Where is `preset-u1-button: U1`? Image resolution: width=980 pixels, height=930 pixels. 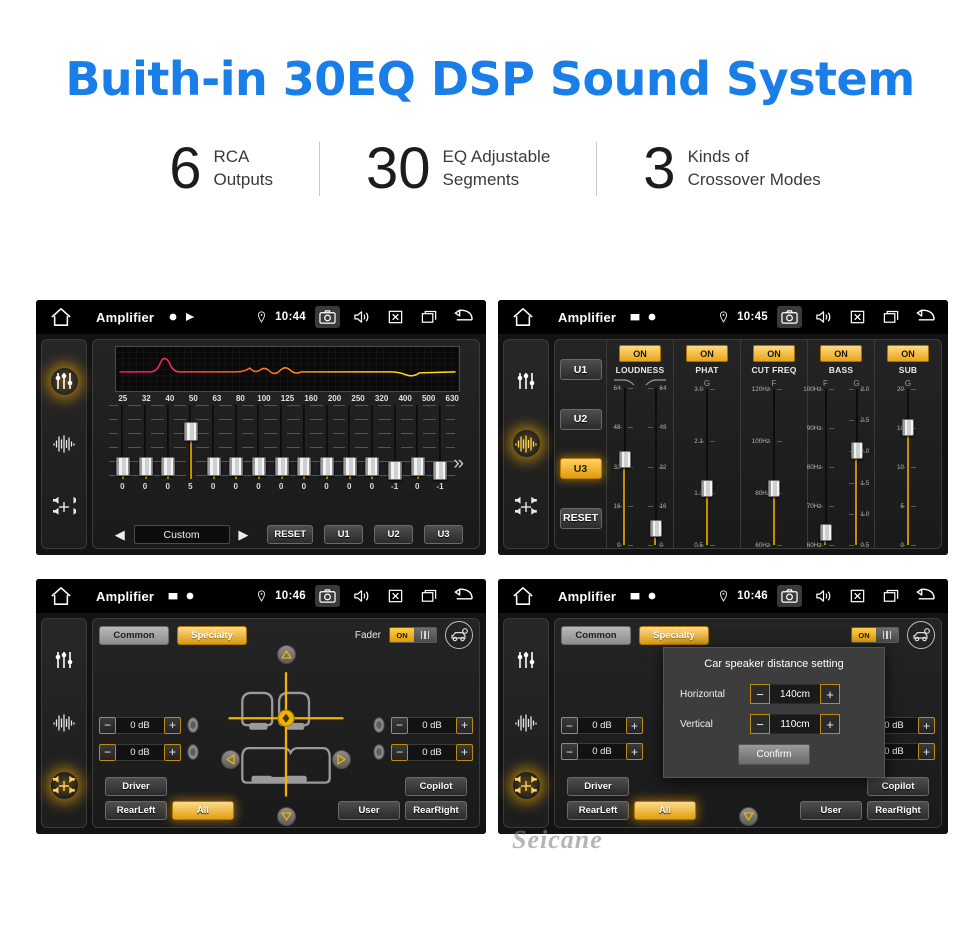
preset-u1-button: U1 is located at coordinates (580, 370).